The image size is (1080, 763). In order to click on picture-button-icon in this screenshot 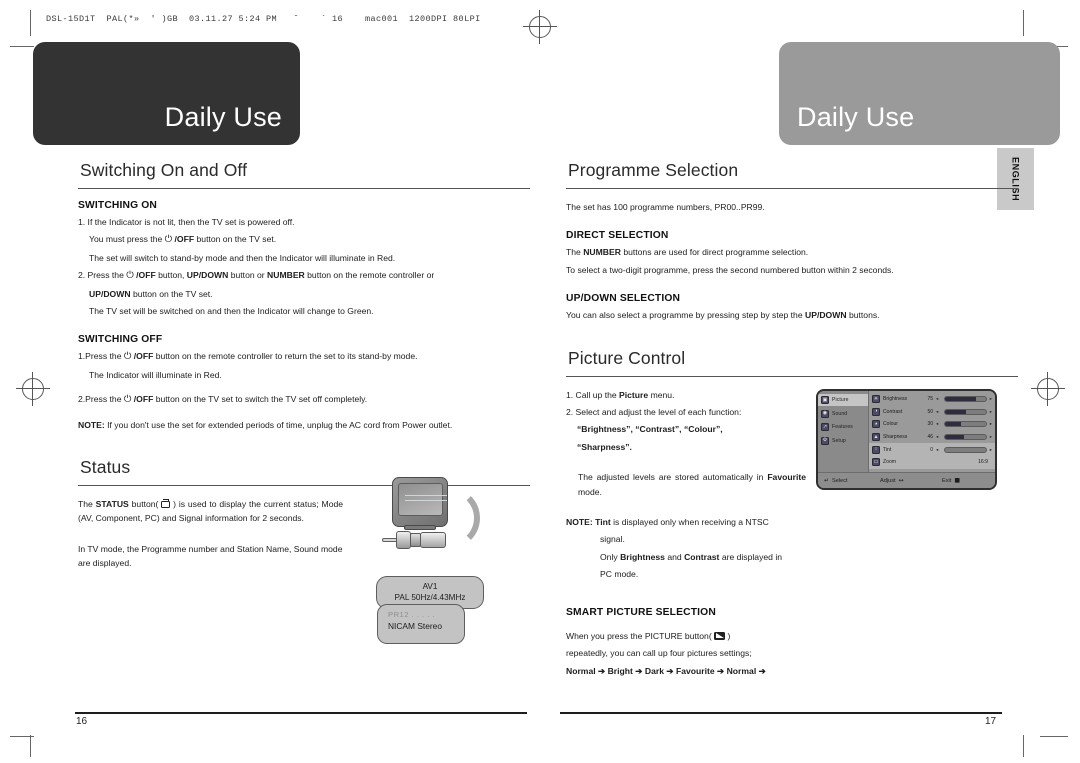, I will do `click(720, 635)`.